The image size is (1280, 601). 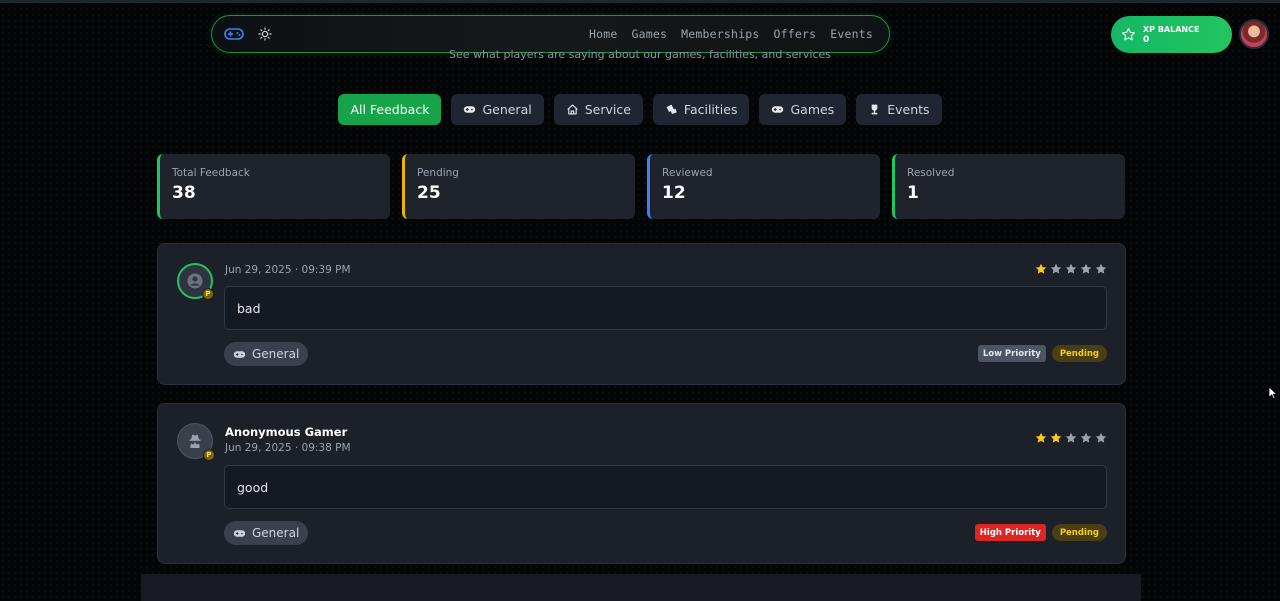 What do you see at coordinates (874, 109) in the screenshot?
I see `trophy-icon` at bounding box center [874, 109].